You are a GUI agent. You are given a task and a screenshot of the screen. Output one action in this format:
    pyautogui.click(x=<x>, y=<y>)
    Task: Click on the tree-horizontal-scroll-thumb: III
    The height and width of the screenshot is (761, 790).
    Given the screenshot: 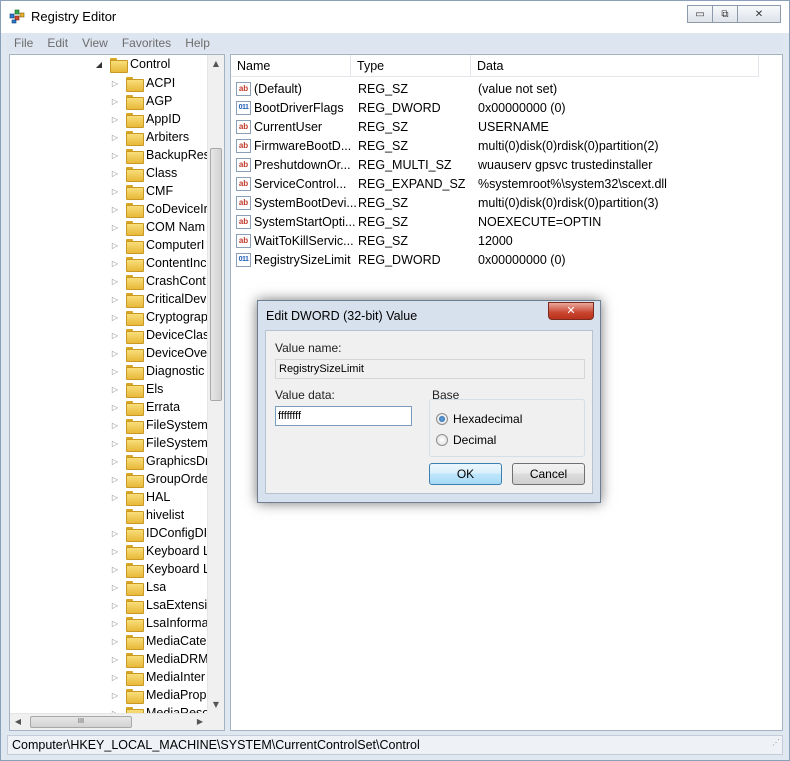 What is the action you would take?
    pyautogui.click(x=81, y=722)
    